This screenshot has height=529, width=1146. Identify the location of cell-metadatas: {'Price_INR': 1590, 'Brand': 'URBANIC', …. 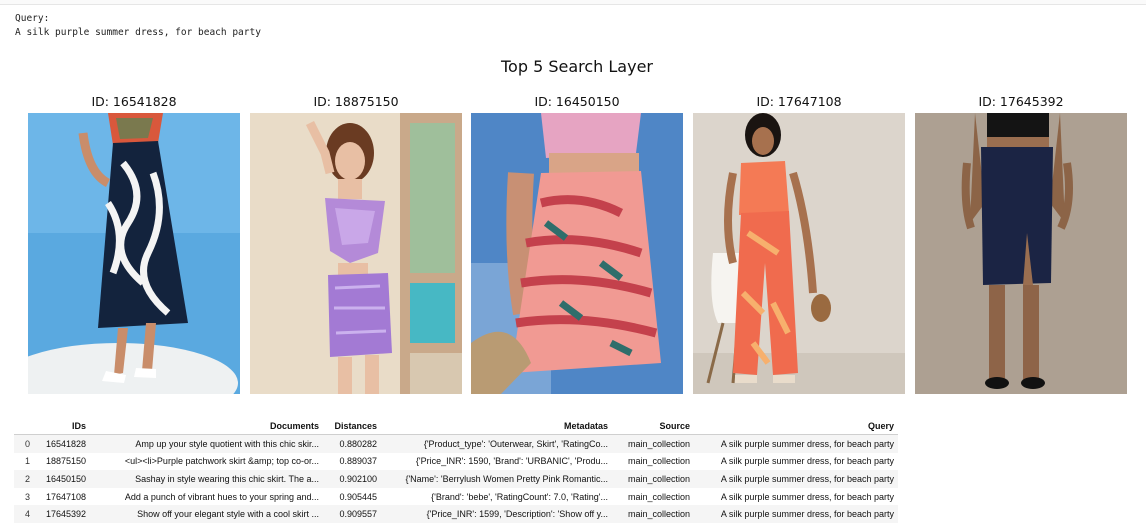
(511, 461).